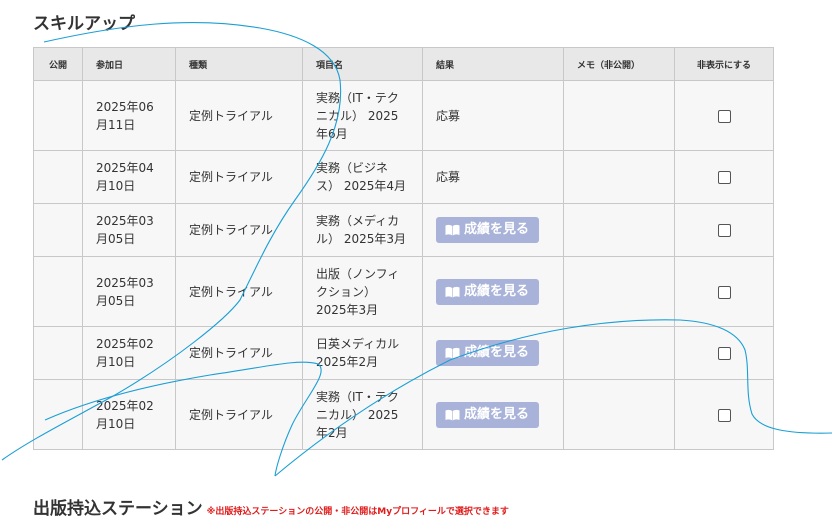 Image resolution: width=832 pixels, height=529 pixels. I want to click on cell-date: 2025年04月10日, so click(129, 177).